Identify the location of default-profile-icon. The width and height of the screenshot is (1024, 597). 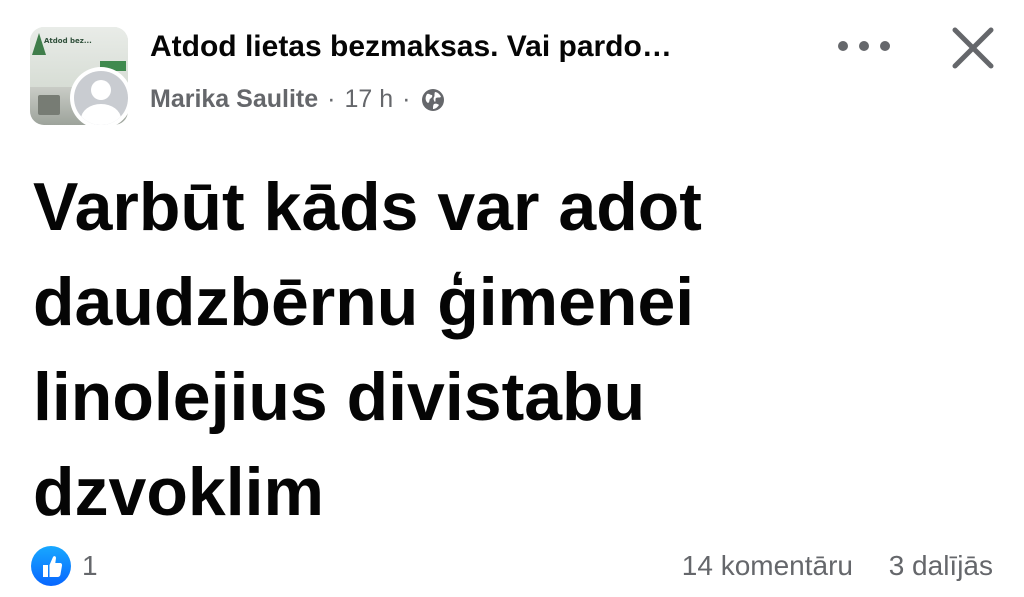
(101, 98).